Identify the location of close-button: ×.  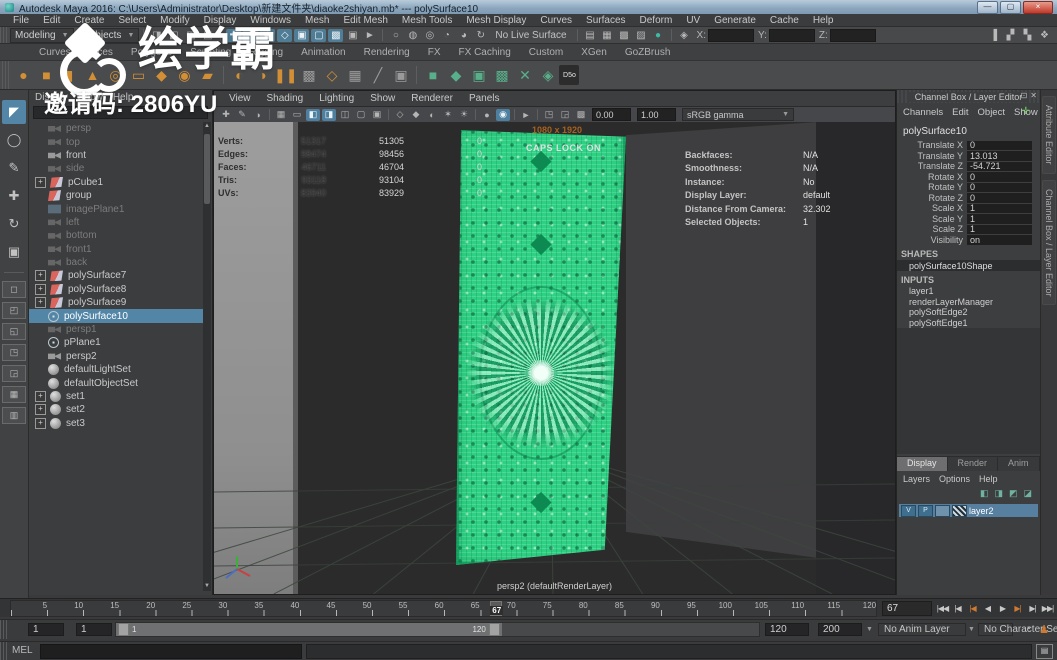
(1038, 7).